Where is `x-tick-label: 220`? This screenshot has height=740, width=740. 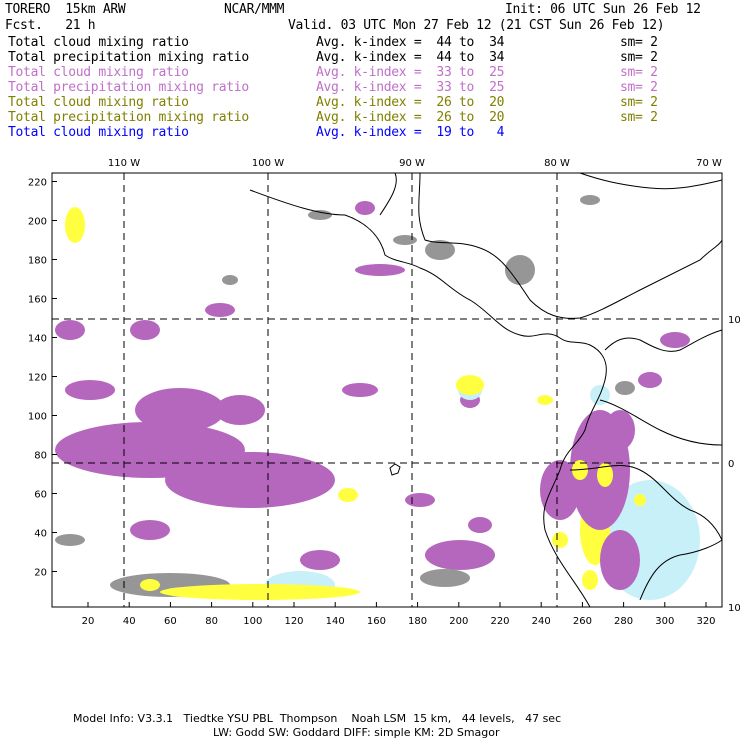 x-tick-label: 220 is located at coordinates (499, 621).